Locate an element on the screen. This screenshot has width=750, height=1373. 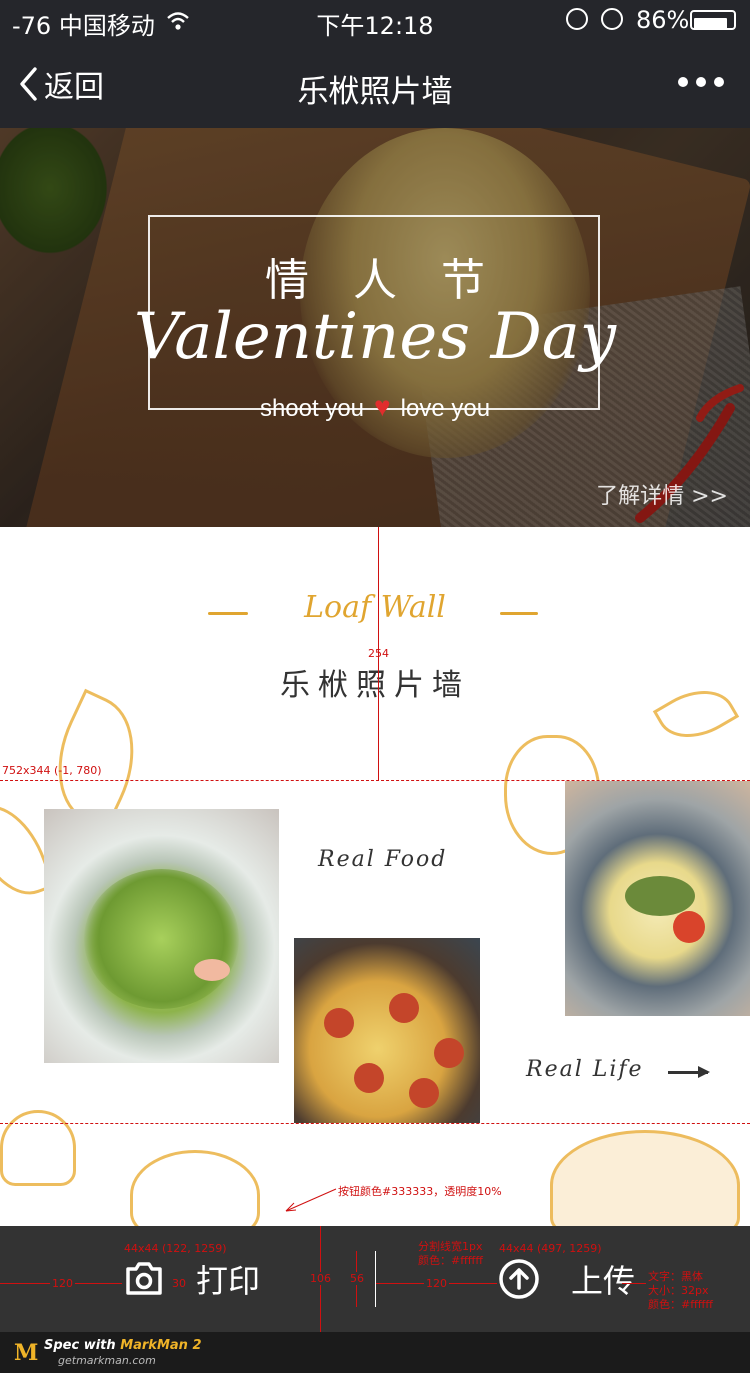
camera-icon is located at coordinates (144, 1278).